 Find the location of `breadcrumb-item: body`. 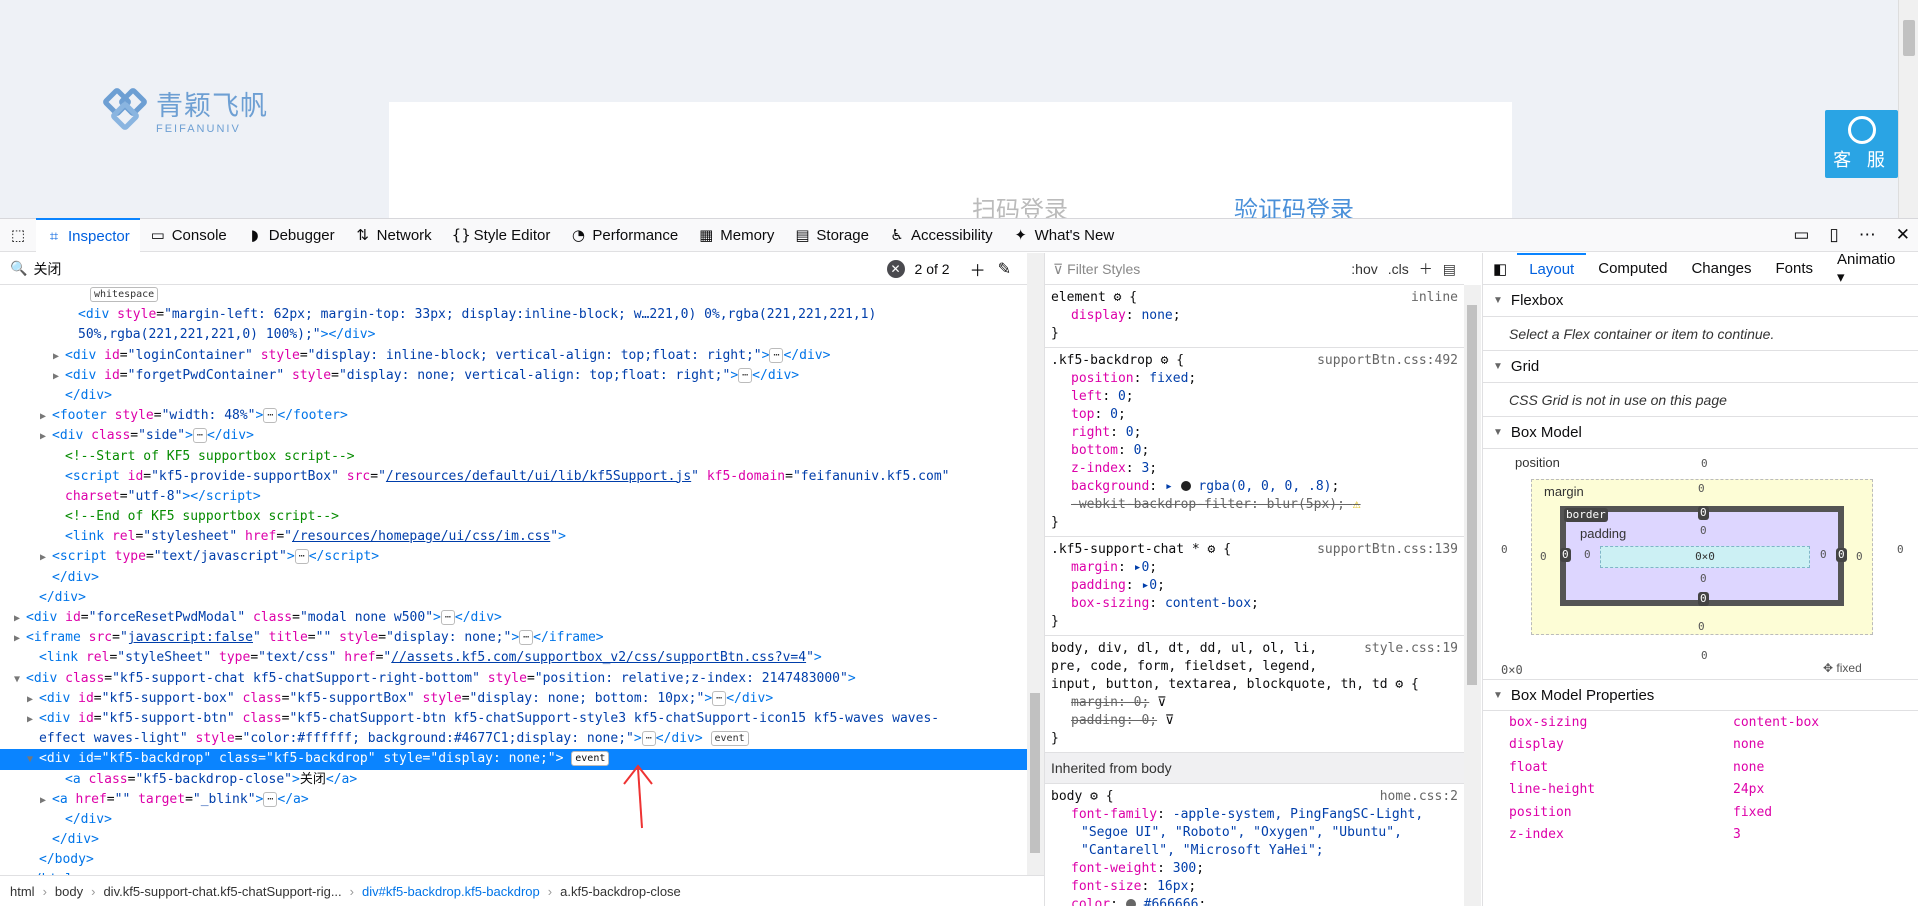

breadcrumb-item: body is located at coordinates (69, 891).